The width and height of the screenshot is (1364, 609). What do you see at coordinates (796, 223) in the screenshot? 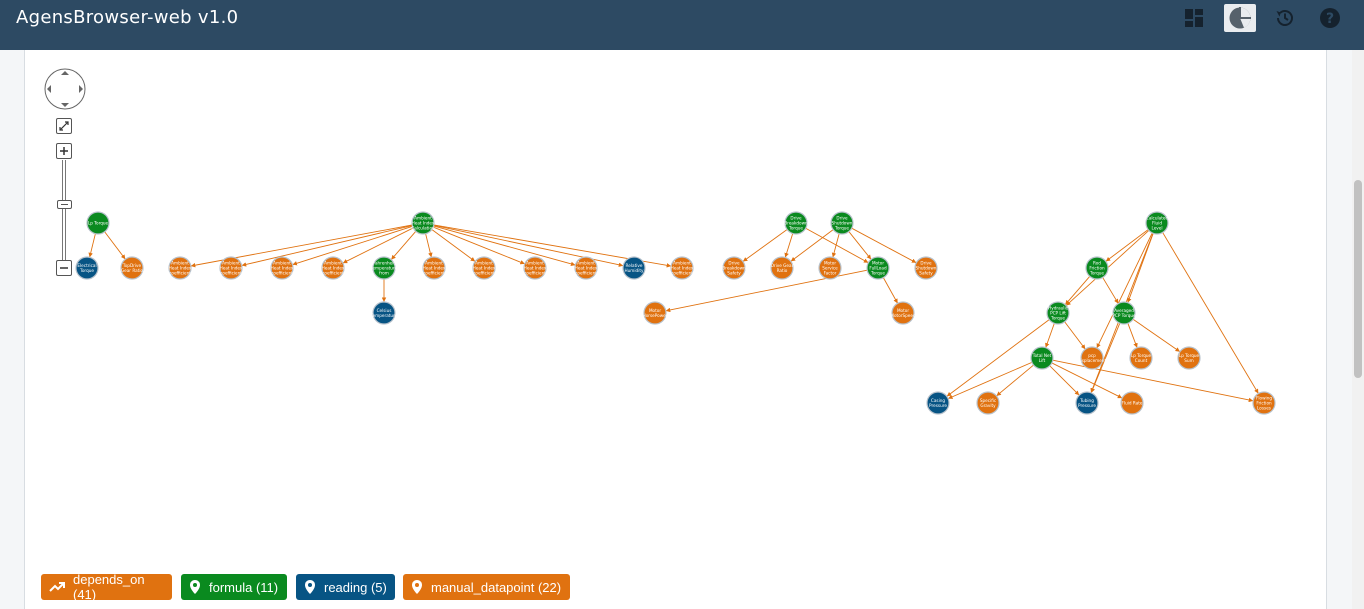
I see `graph-node-formula: Drive Breakdown Torque` at bounding box center [796, 223].